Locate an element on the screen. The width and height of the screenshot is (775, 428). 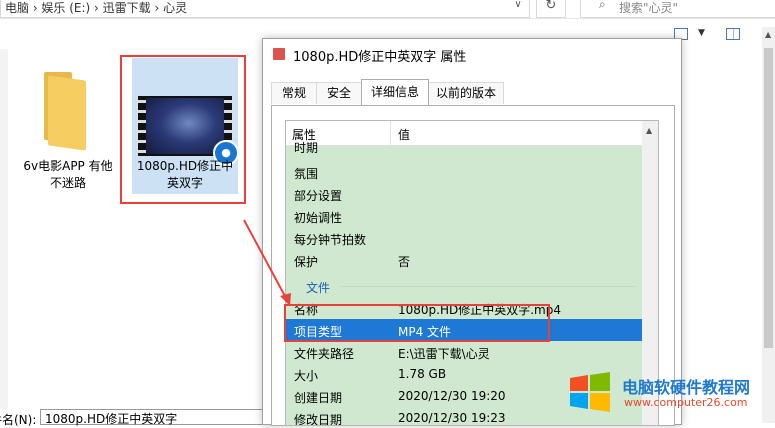
detail-row: 每分钟节拍数 is located at coordinates (464, 238).